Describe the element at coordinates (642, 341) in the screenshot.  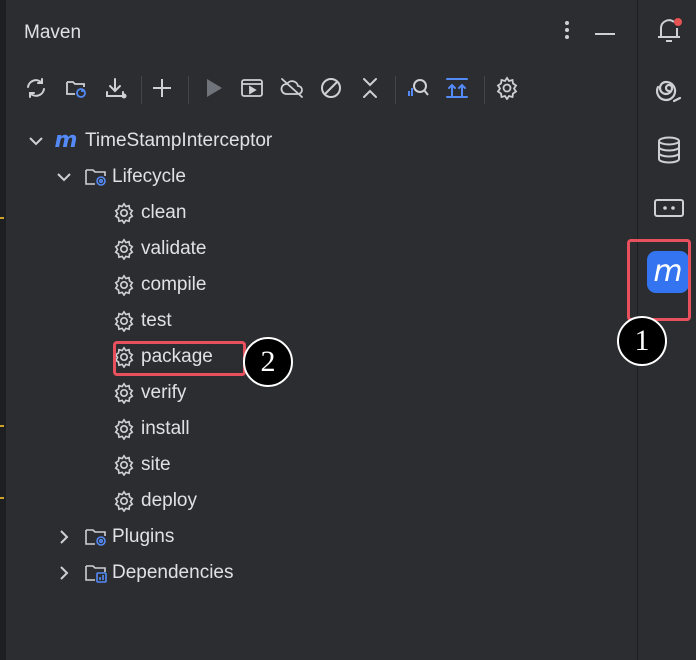
I see `callout-badge-1: 1` at that location.